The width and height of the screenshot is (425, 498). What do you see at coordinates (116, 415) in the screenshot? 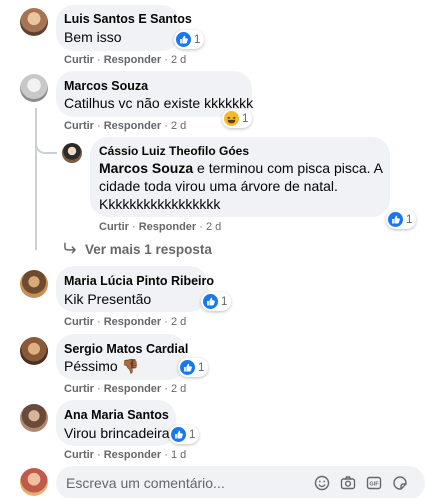
I see `comment-author: Ana Maria Santos` at bounding box center [116, 415].